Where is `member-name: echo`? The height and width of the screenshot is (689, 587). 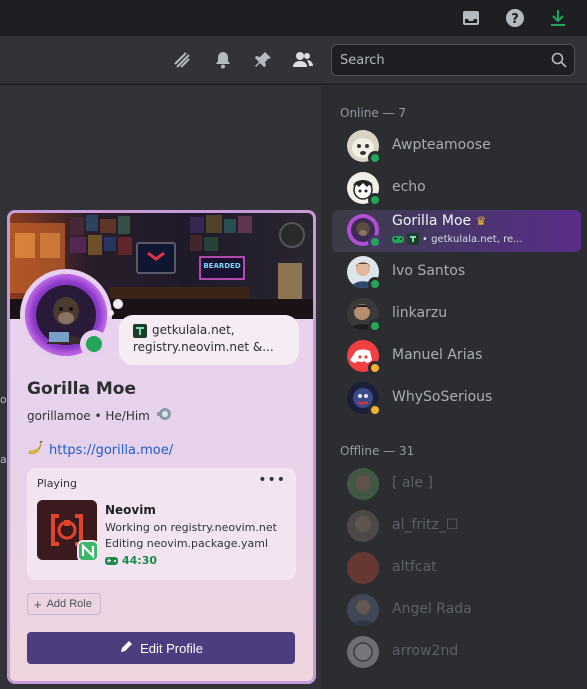
member-name: echo is located at coordinates (409, 187).